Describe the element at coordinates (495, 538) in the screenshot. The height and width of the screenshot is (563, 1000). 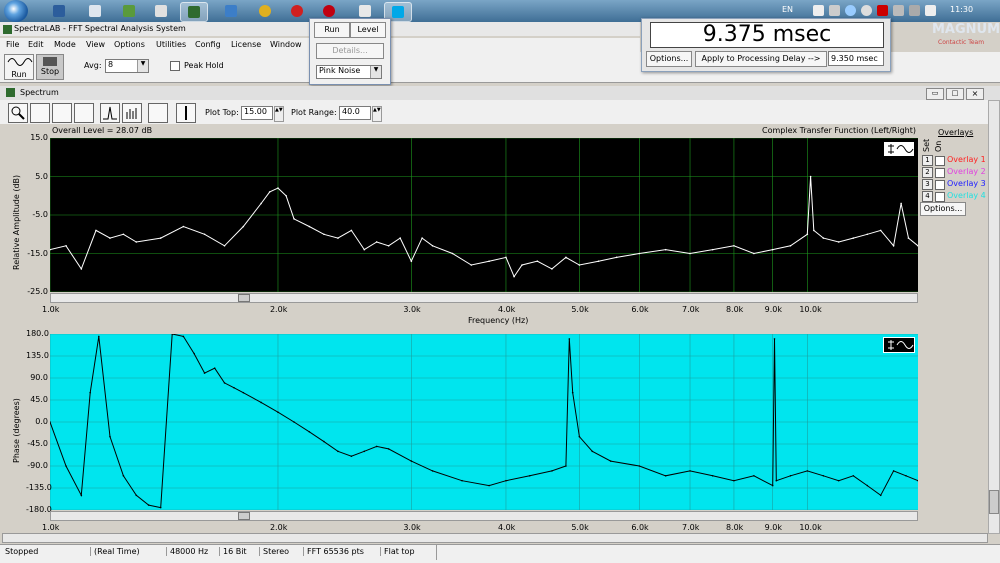
I see `window-h-scrollbar` at that location.